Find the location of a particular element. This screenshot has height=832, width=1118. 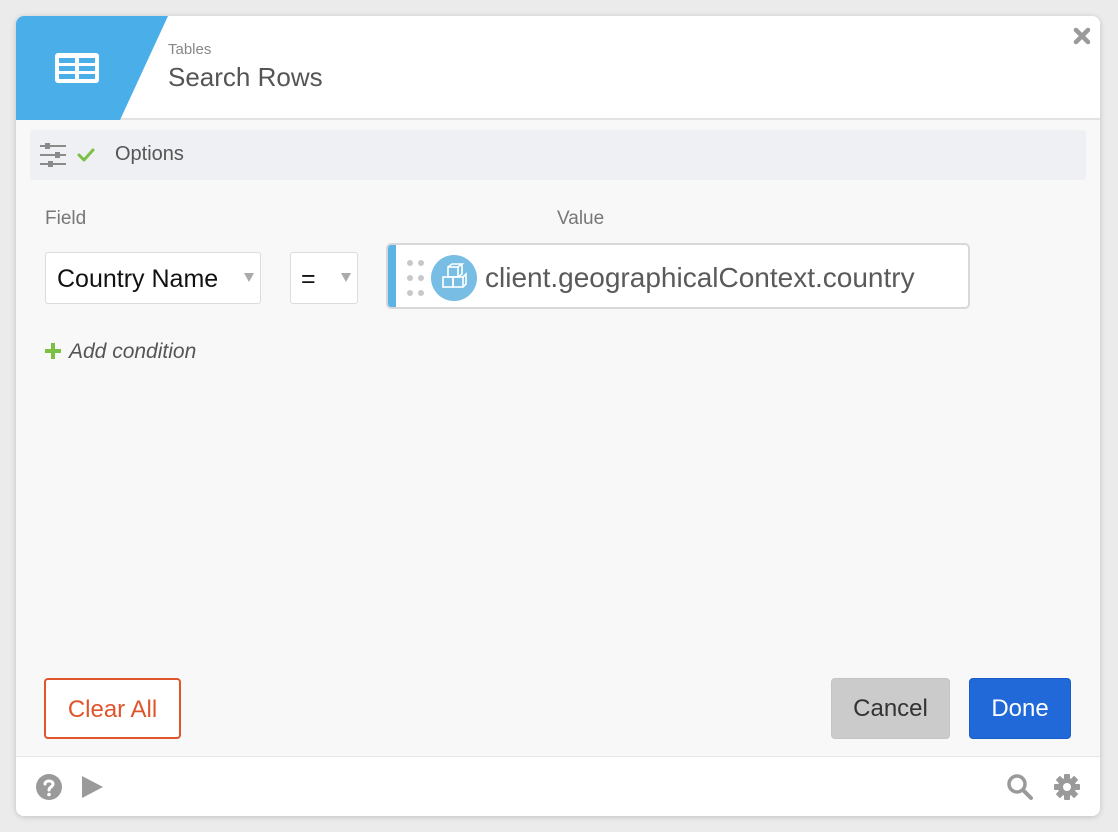

dialog-header: Tables Search Rows is located at coordinates (558, 68).